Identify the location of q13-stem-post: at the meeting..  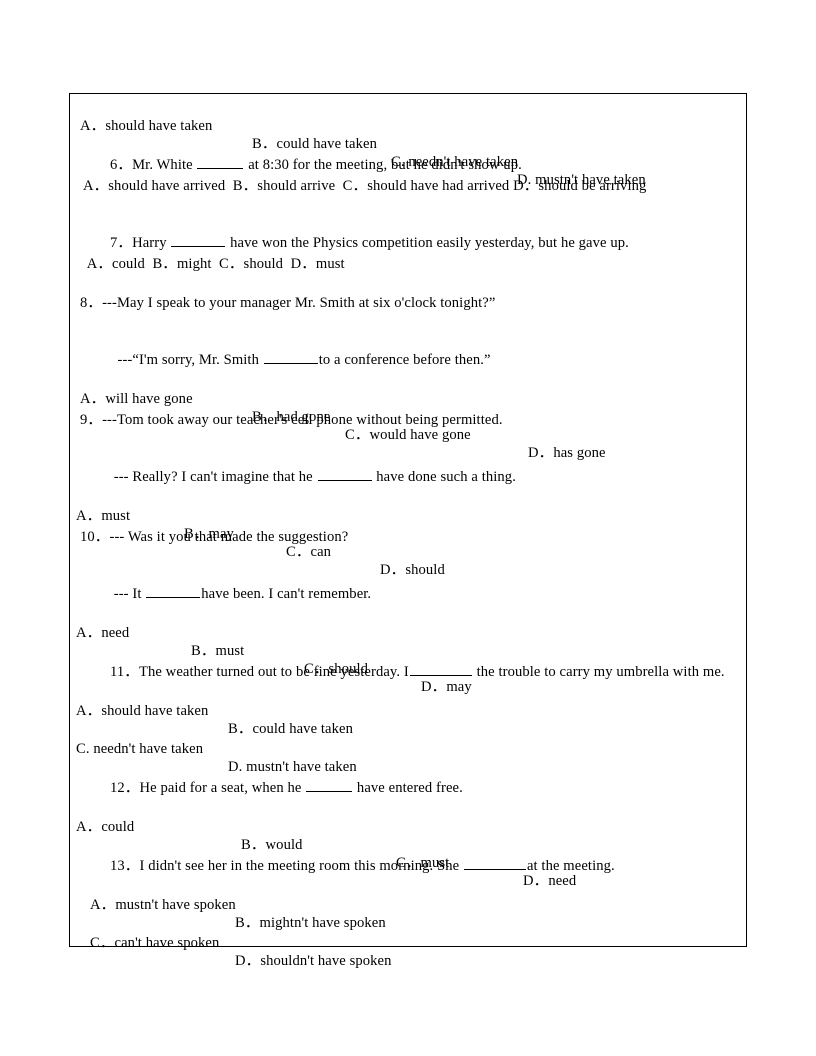
(570, 866).